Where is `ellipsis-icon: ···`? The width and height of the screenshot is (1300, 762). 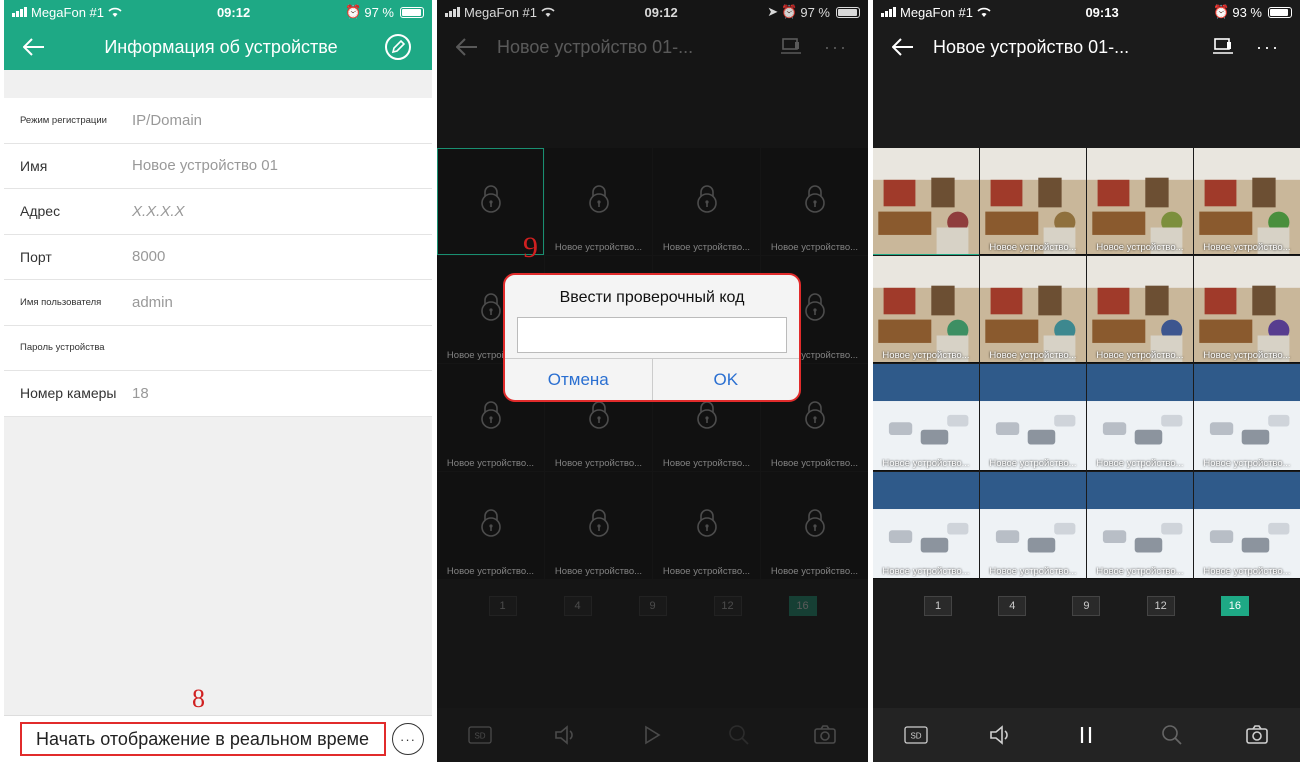 ellipsis-icon: ··· is located at coordinates (408, 739).